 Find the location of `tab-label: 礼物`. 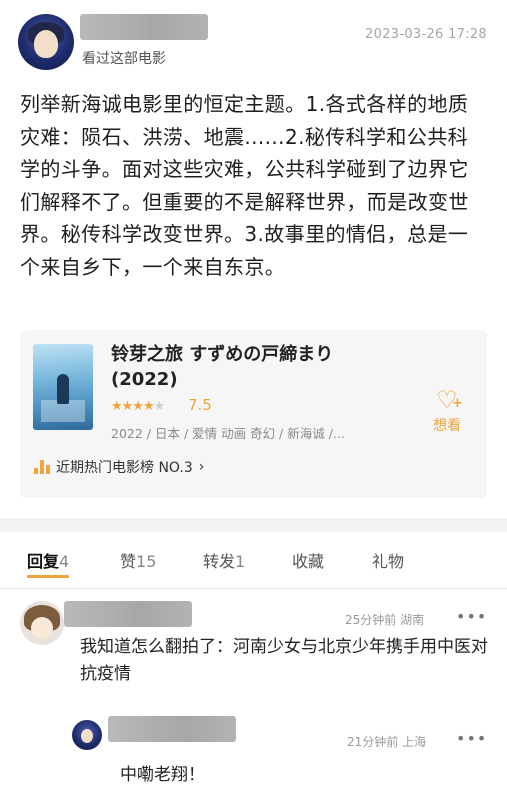

tab-label: 礼物 is located at coordinates (388, 561).